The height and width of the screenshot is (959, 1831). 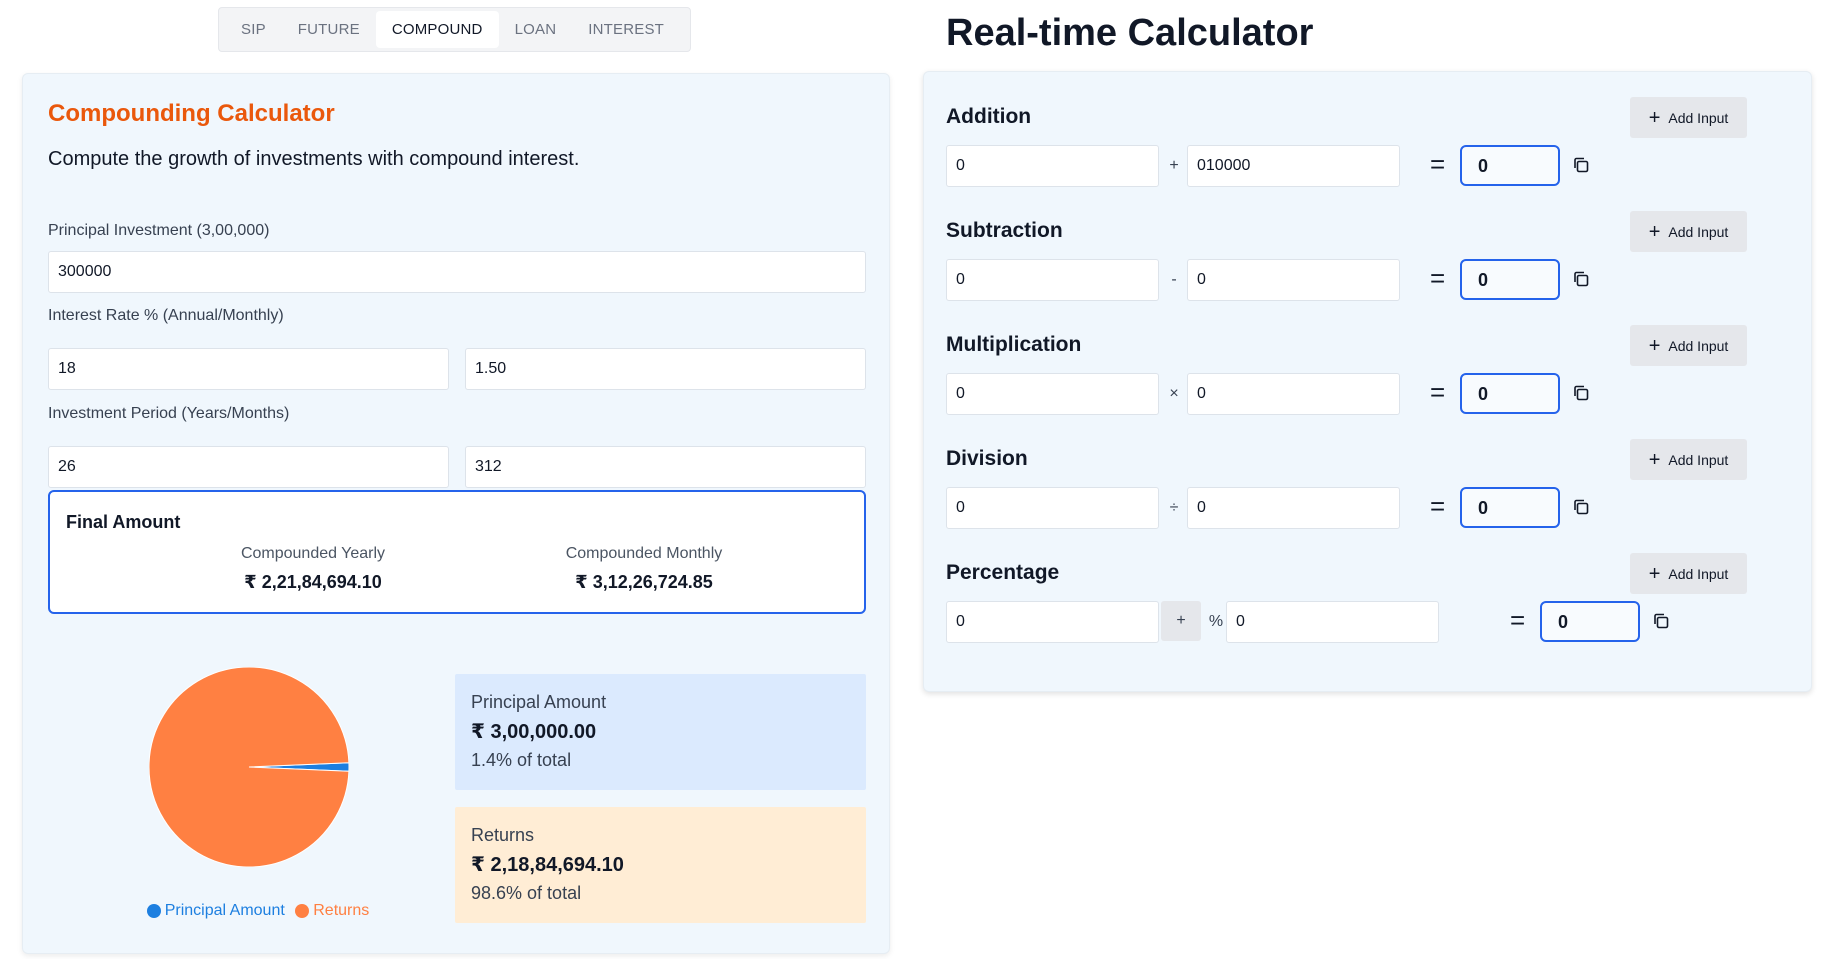 What do you see at coordinates (437, 29) in the screenshot?
I see `tab-compound: COMPOUND` at bounding box center [437, 29].